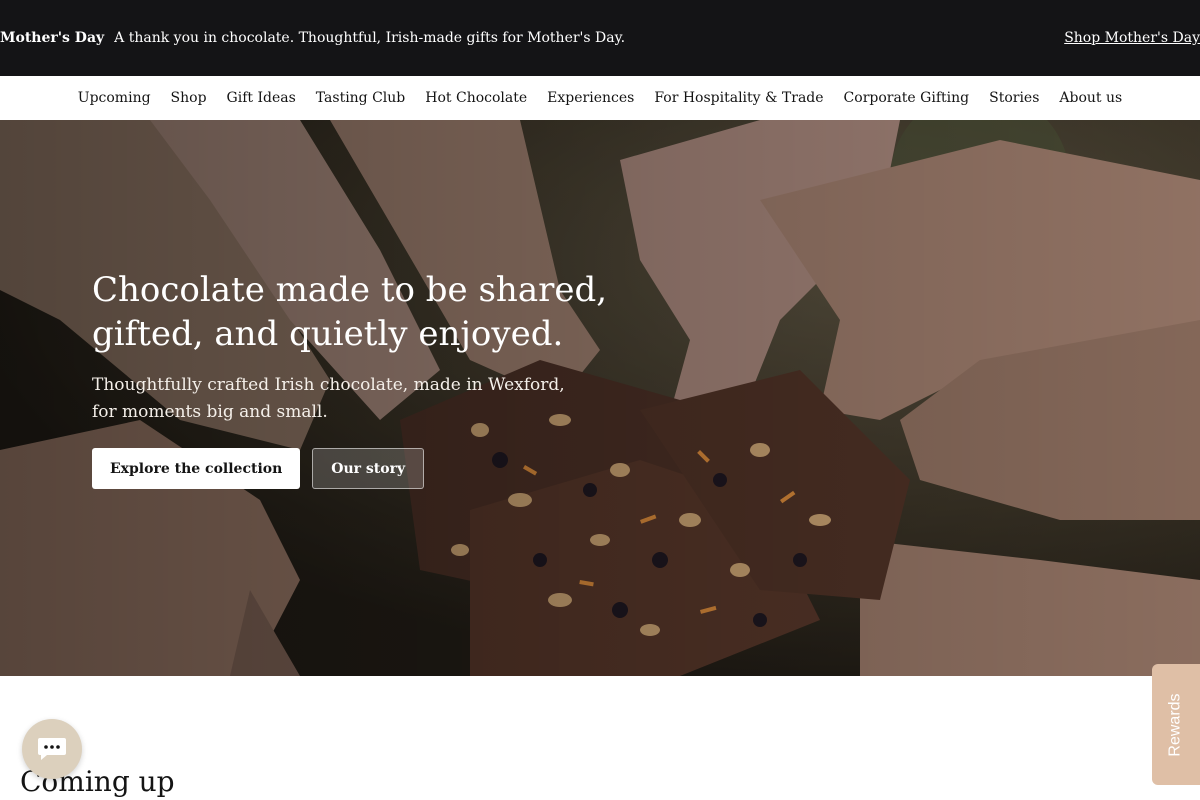 The width and height of the screenshot is (1200, 800). What do you see at coordinates (1090, 98) in the screenshot?
I see `nav-item-about-us: About us` at bounding box center [1090, 98].